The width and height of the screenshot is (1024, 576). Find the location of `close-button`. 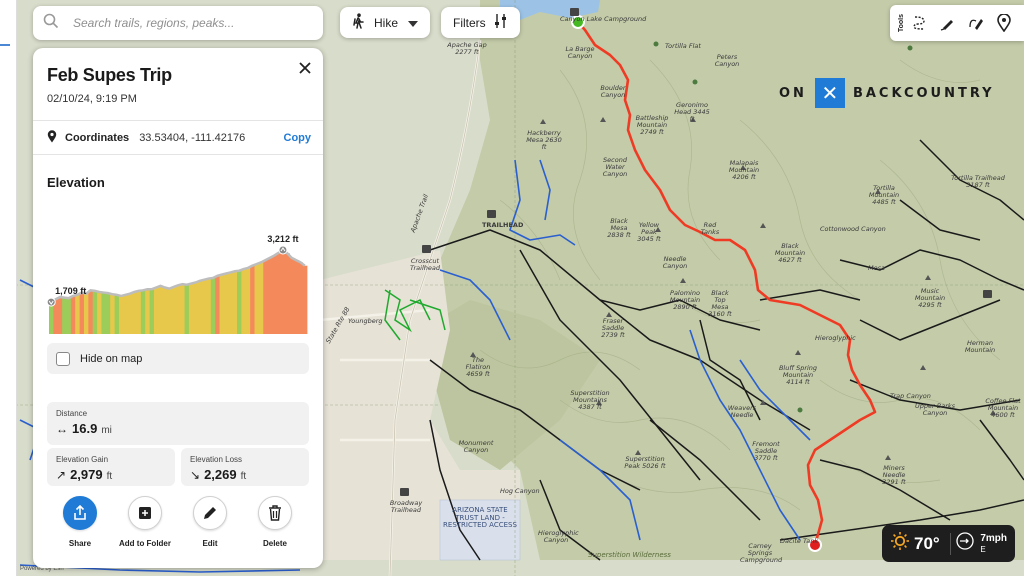

close-button is located at coordinates (305, 68).